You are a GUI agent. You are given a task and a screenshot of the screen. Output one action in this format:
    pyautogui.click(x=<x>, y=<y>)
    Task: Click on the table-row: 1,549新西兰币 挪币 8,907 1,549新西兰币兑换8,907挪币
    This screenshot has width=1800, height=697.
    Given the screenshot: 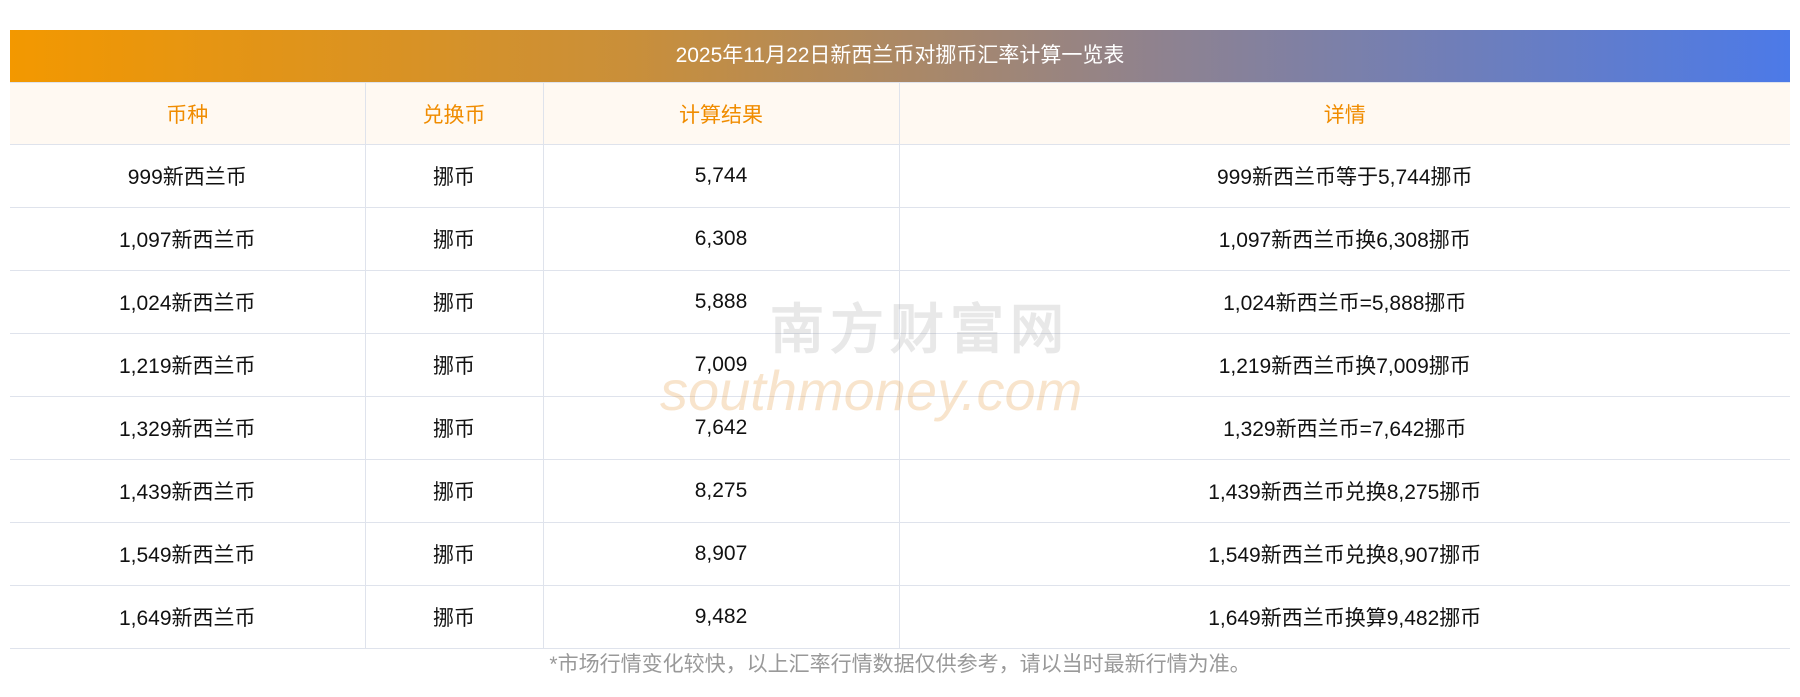 What is the action you would take?
    pyautogui.click(x=900, y=554)
    